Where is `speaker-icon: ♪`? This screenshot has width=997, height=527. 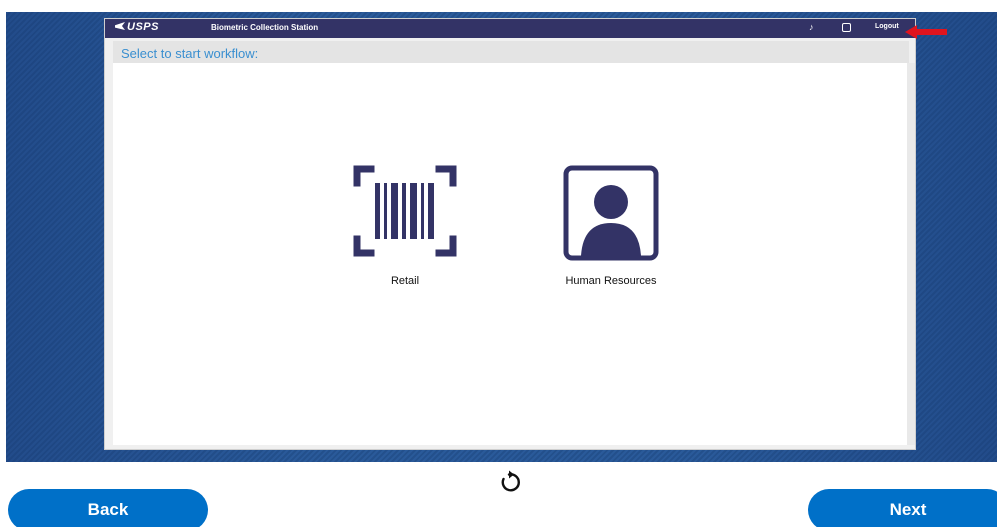
speaker-icon: ♪ is located at coordinates (811, 27).